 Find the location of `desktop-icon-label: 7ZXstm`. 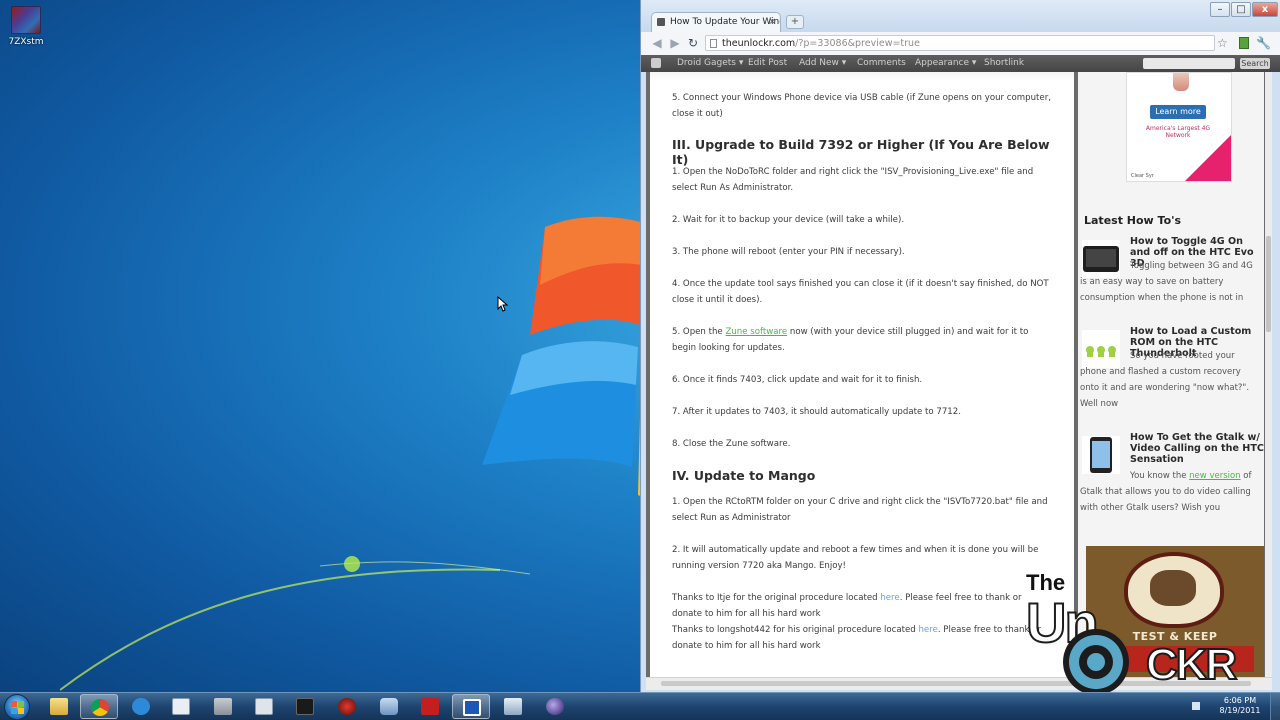

desktop-icon-label: 7ZXstm is located at coordinates (26, 42).